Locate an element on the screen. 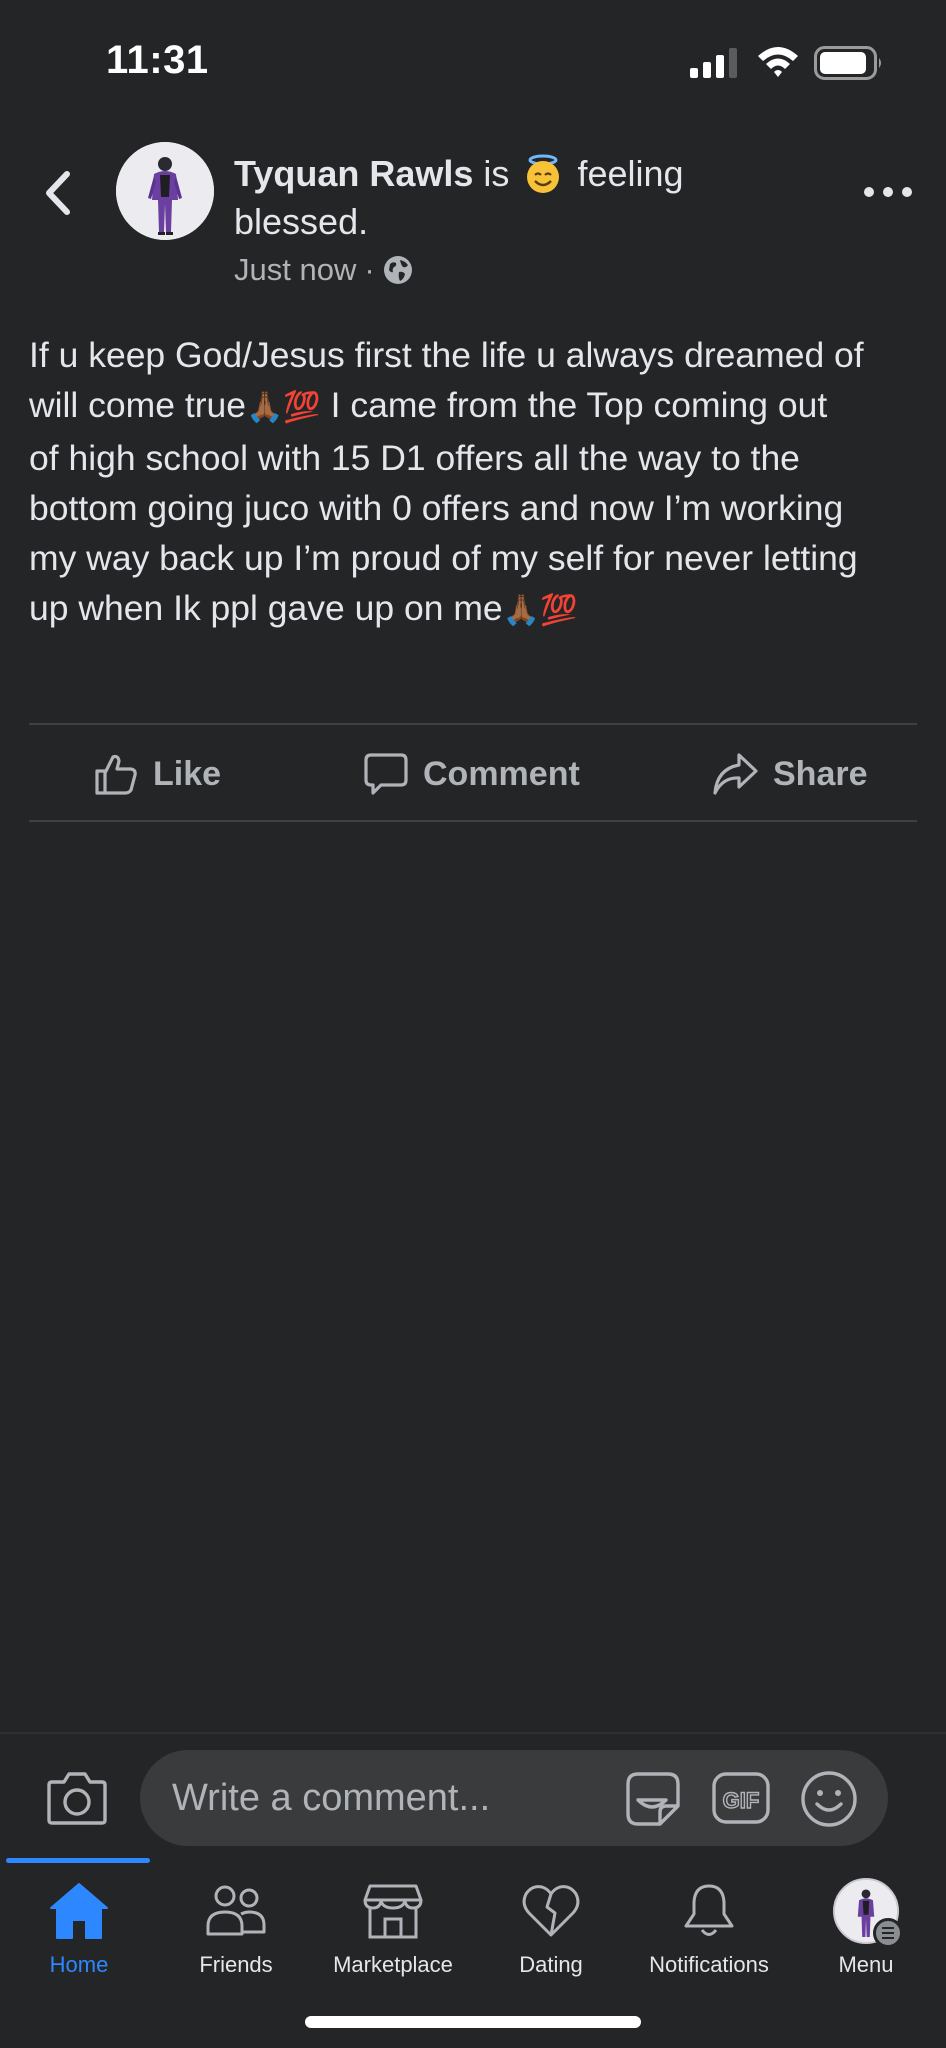  comment-input: Write a comment... GIF is located at coordinates (514, 1798).